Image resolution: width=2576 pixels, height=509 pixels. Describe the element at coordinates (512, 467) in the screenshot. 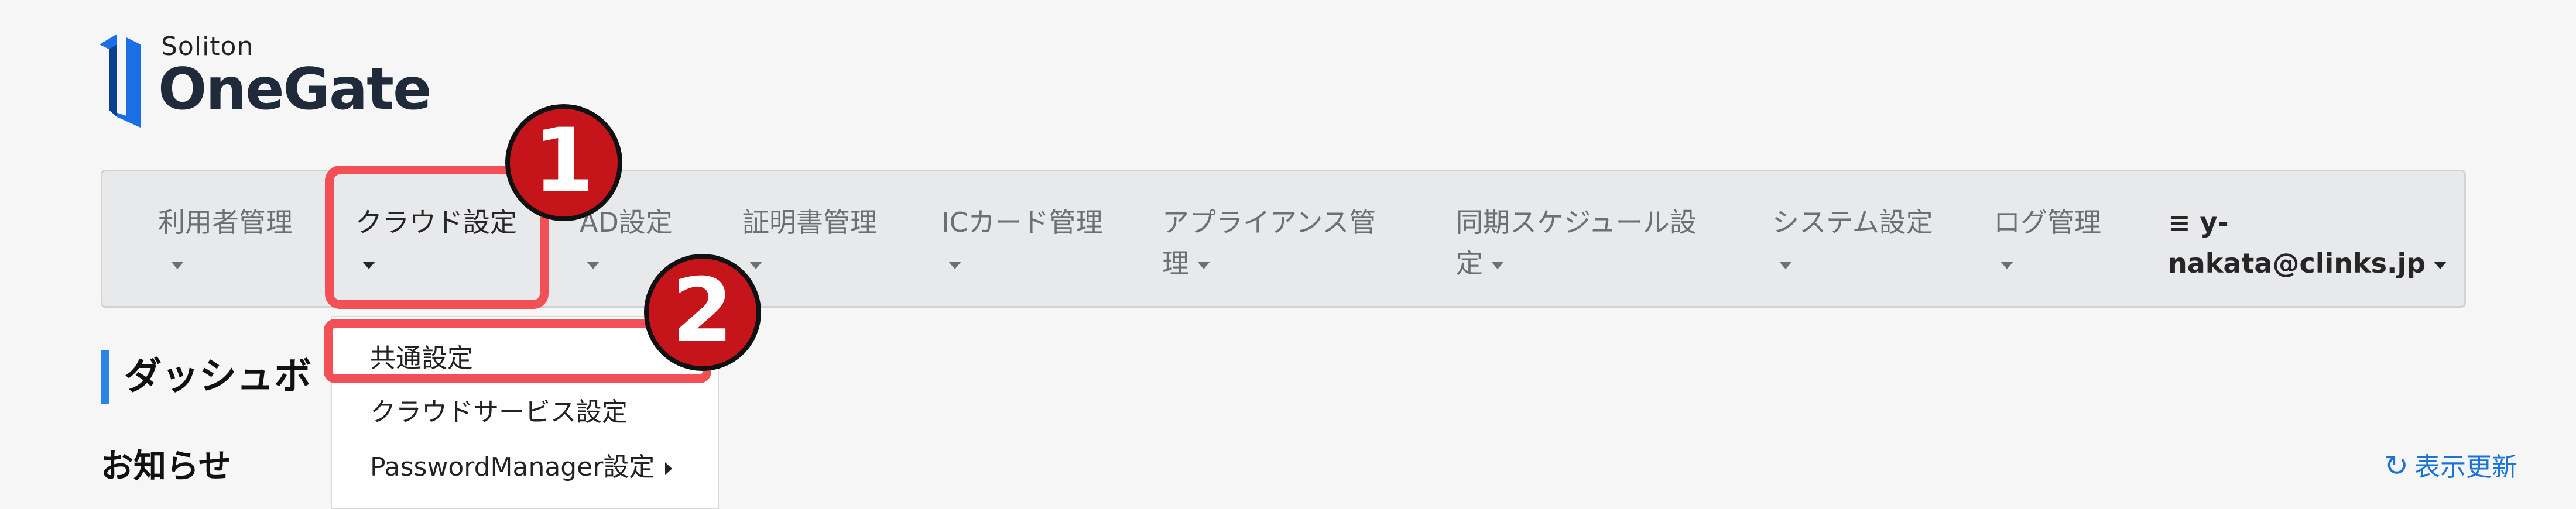

I see `dropdown-item-label: PasswordManager設定` at that location.